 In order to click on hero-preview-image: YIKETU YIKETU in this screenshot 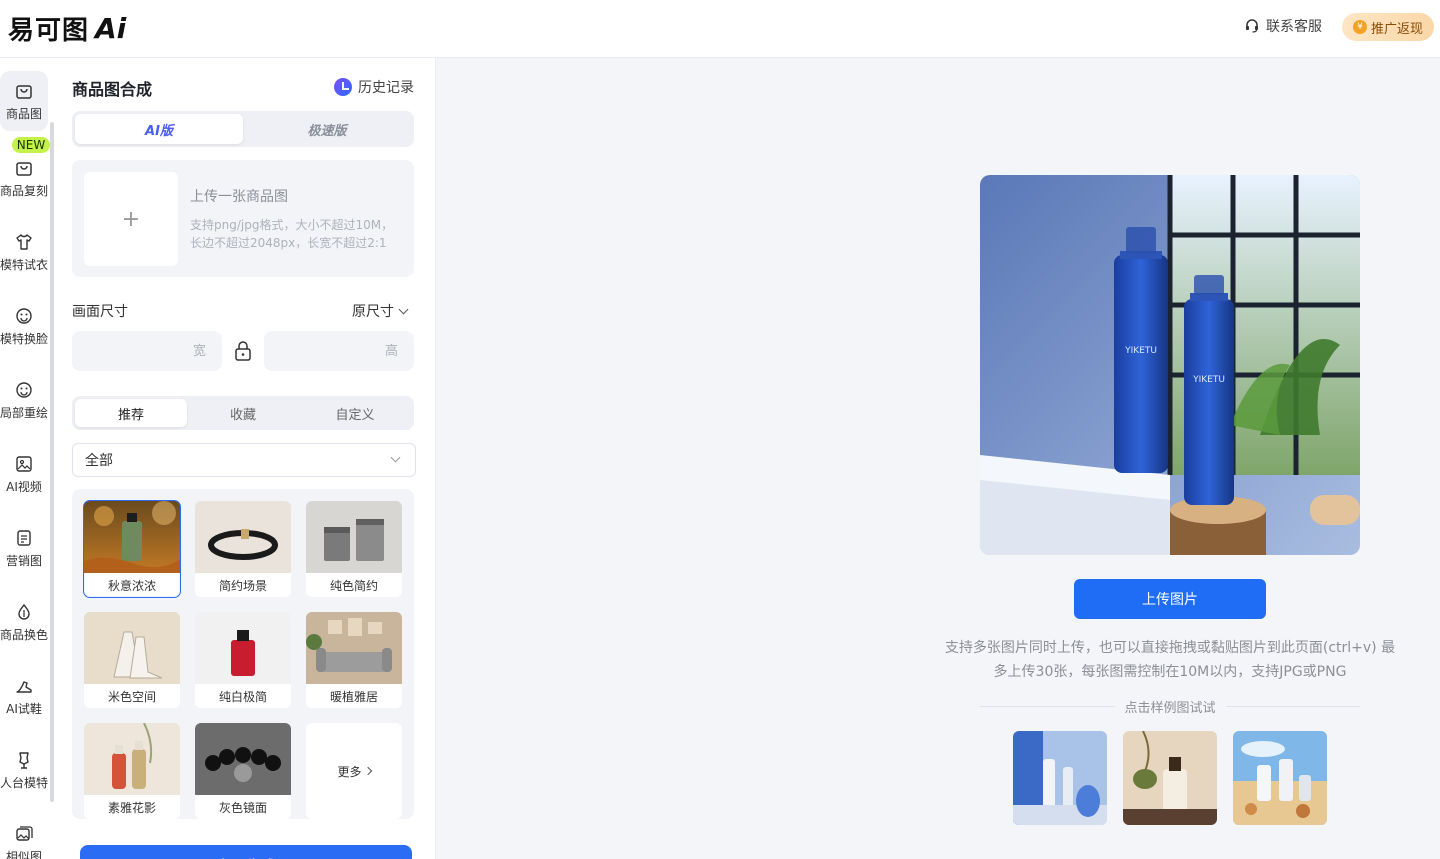, I will do `click(1170, 365)`.